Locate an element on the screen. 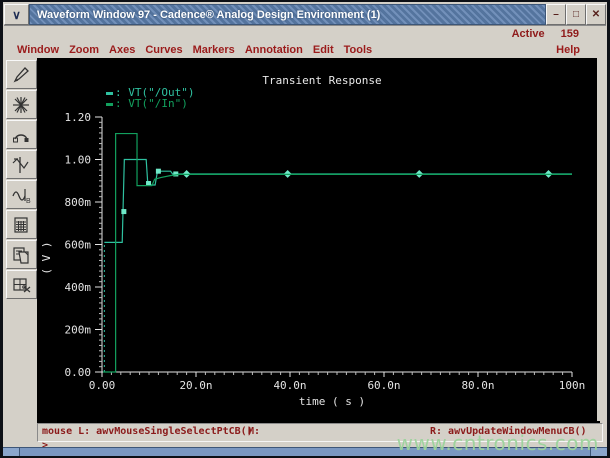 The height and width of the screenshot is (458, 610). plot-title: Transient Response is located at coordinates (321, 80).